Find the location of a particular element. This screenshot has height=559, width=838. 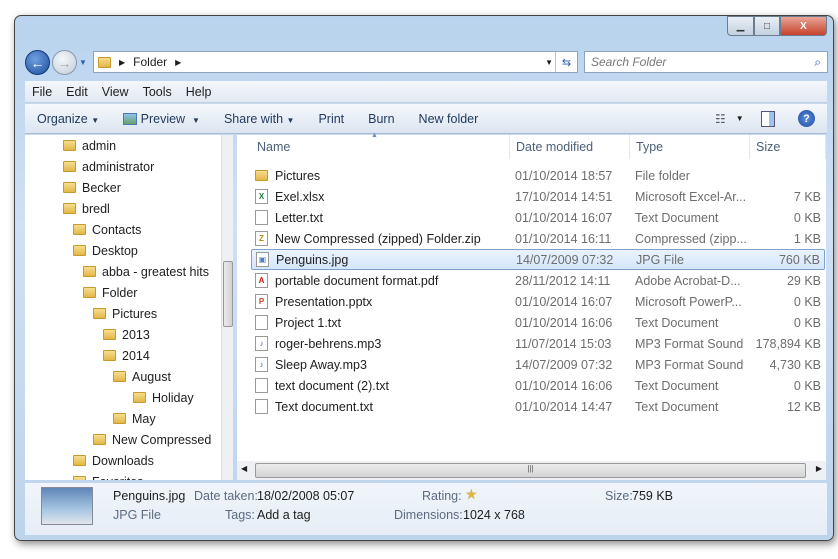

search-input: Search Folder ⌕ is located at coordinates (706, 62).